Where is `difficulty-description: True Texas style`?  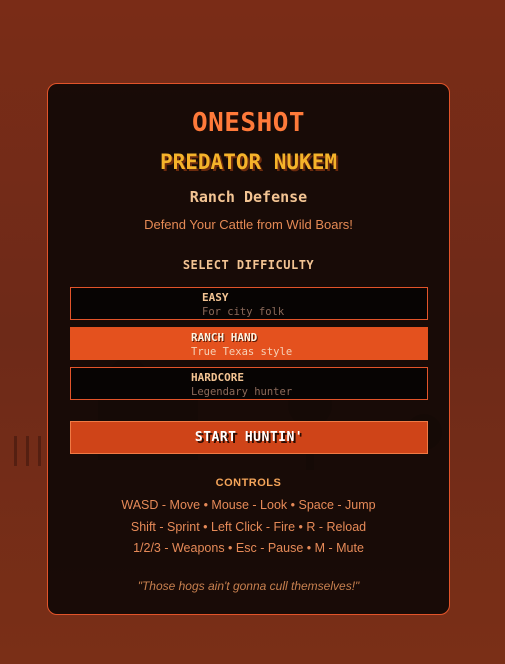 difficulty-description: True Texas style is located at coordinates (242, 352).